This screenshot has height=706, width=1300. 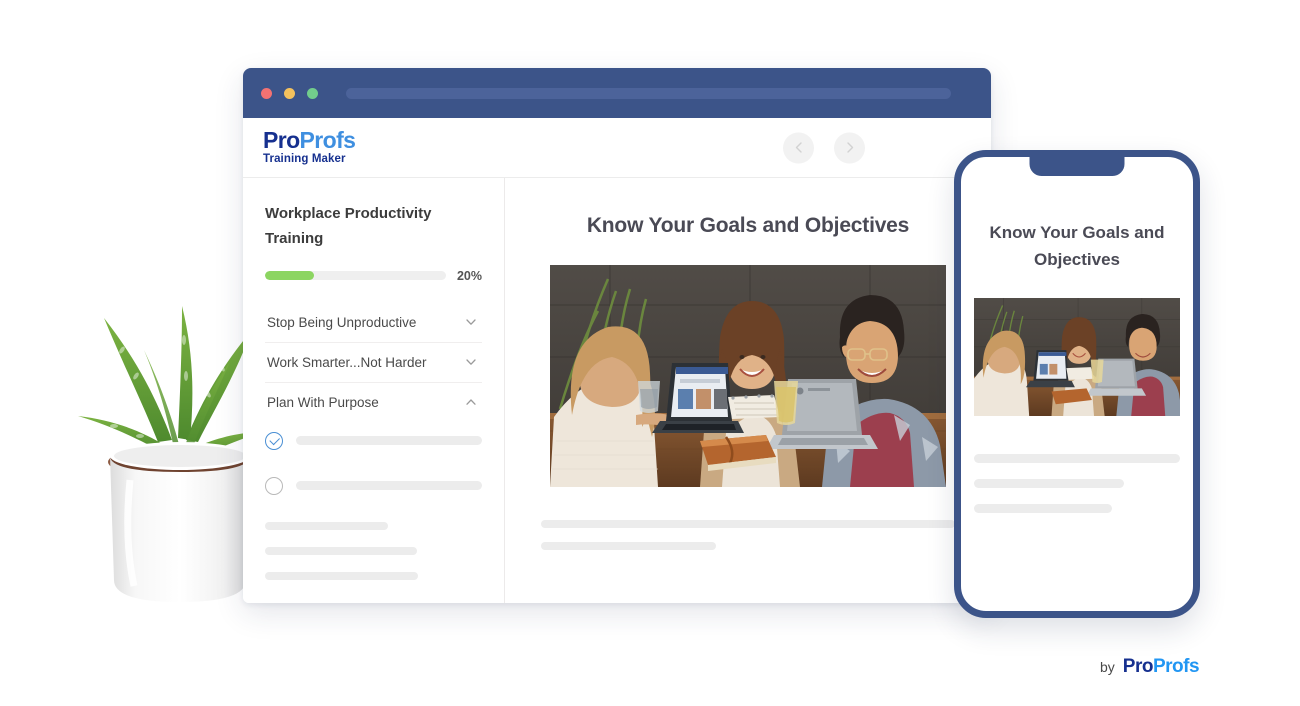 I want to click on browser-titlebar, so click(x=617, y=93).